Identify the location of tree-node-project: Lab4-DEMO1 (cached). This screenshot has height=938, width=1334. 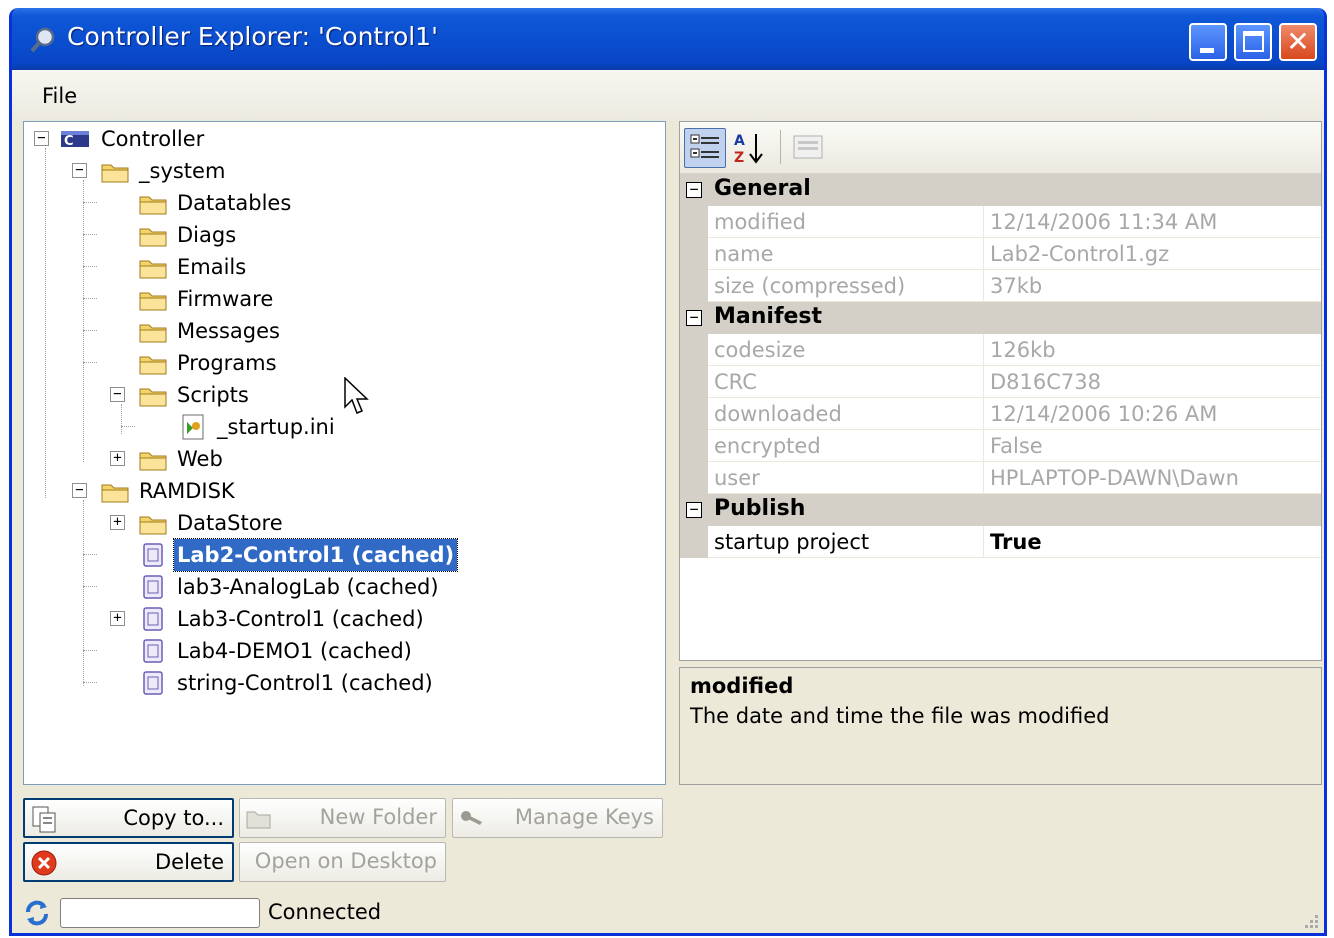
(244, 651).